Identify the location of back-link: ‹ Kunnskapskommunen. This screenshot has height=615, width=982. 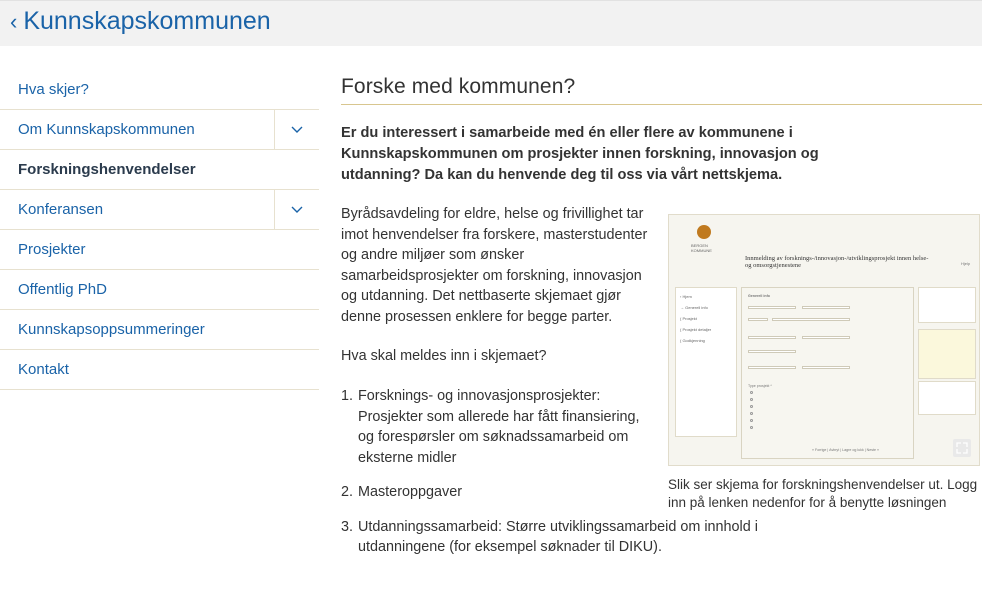
(140, 21).